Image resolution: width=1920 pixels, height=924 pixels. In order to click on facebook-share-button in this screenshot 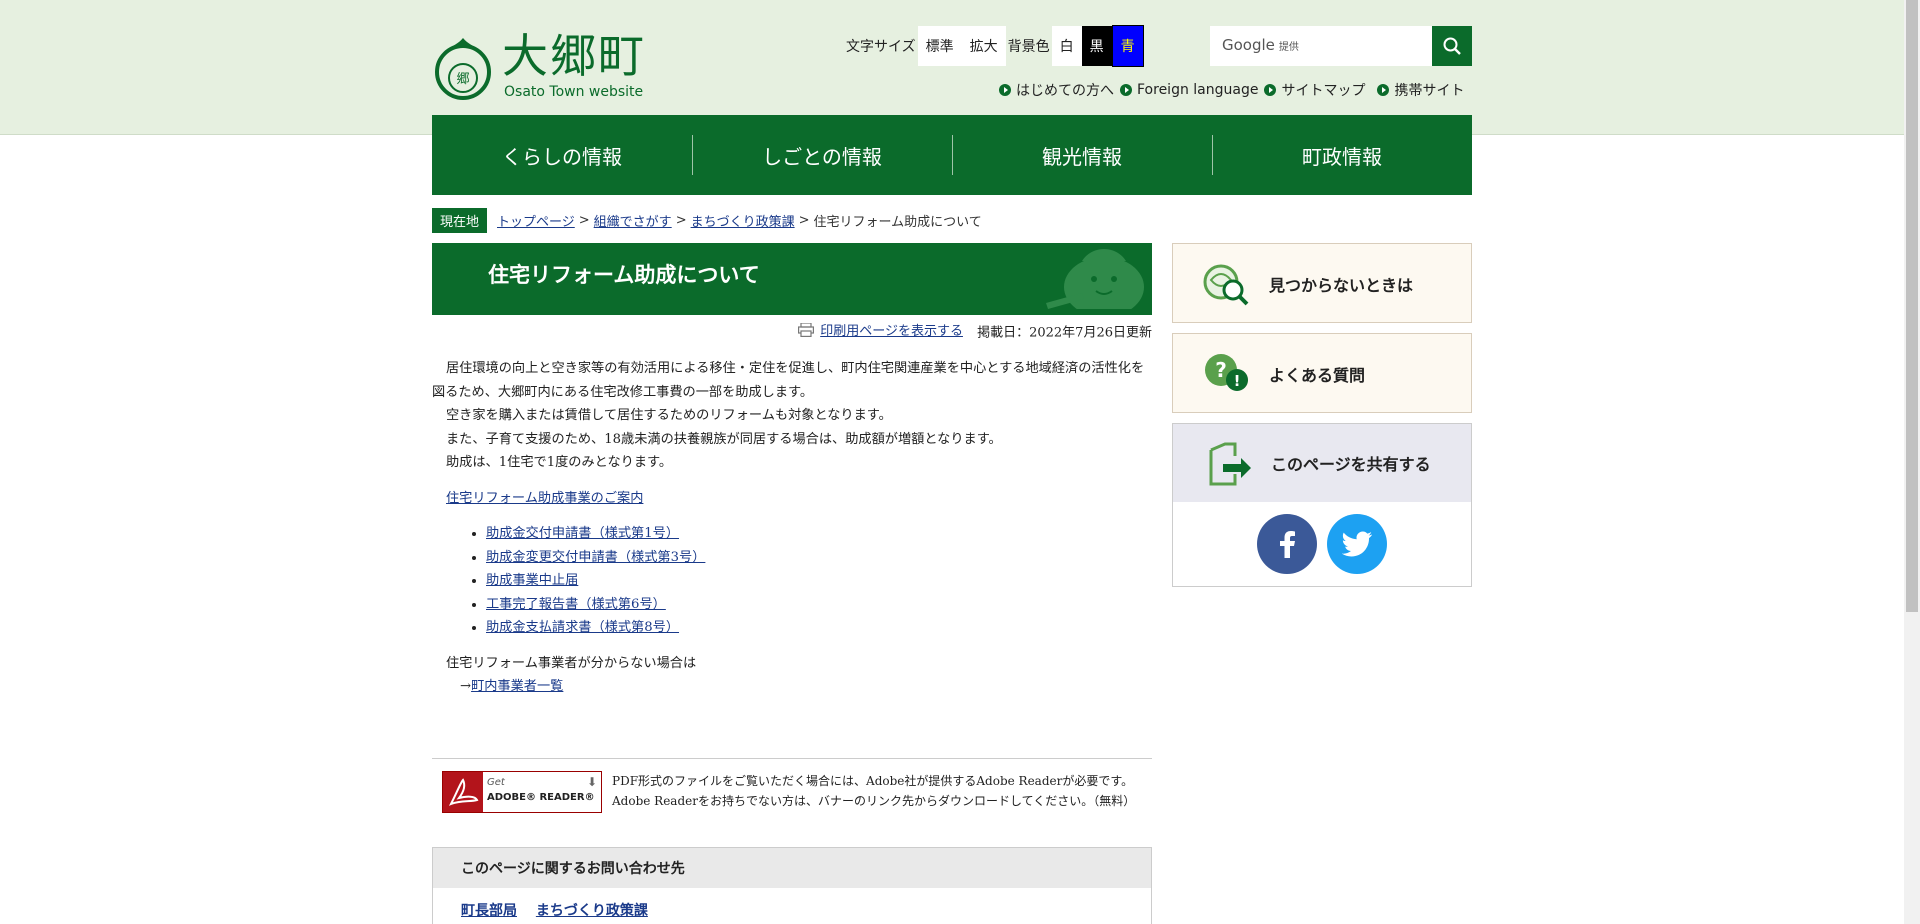, I will do `click(1287, 544)`.